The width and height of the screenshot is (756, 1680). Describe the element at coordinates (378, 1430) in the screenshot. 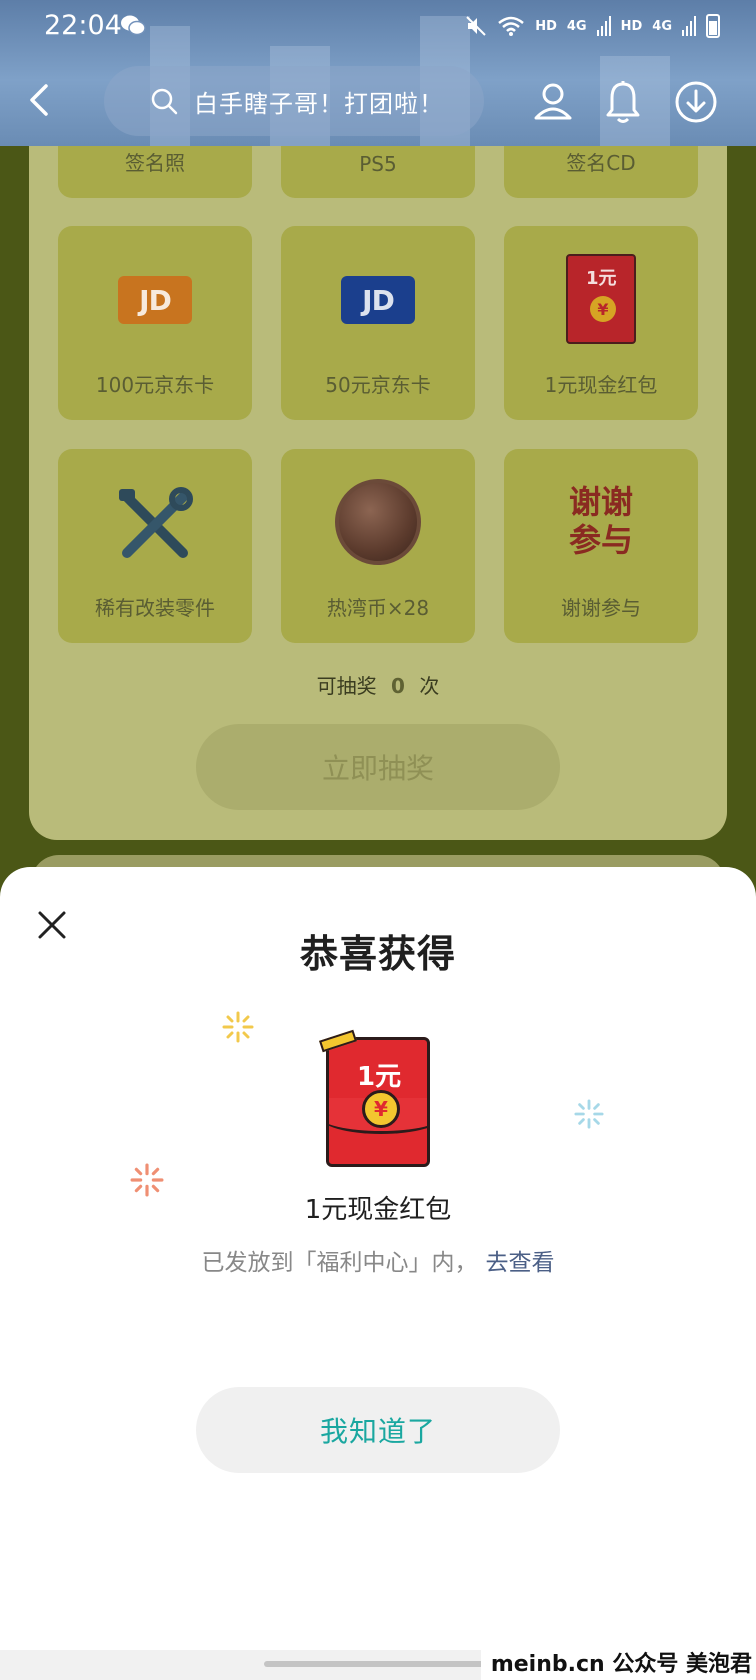

I see `acknowledge-button: 我知道了` at that location.